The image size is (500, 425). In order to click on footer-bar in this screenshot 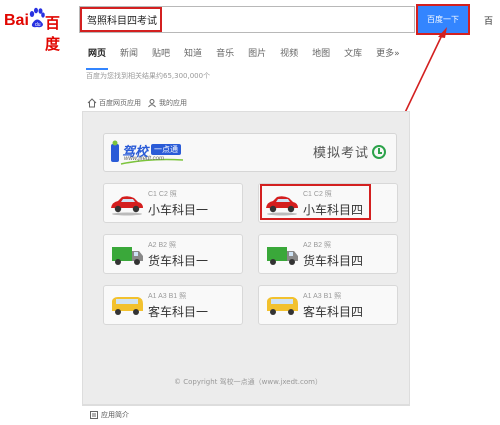, I will do `click(246, 415)`.